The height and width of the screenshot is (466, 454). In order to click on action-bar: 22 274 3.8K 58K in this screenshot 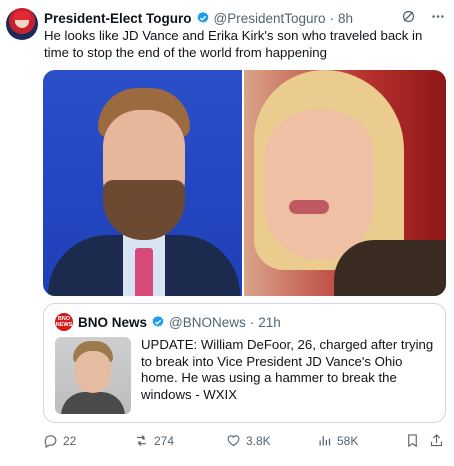, I will do `click(244, 442)`.